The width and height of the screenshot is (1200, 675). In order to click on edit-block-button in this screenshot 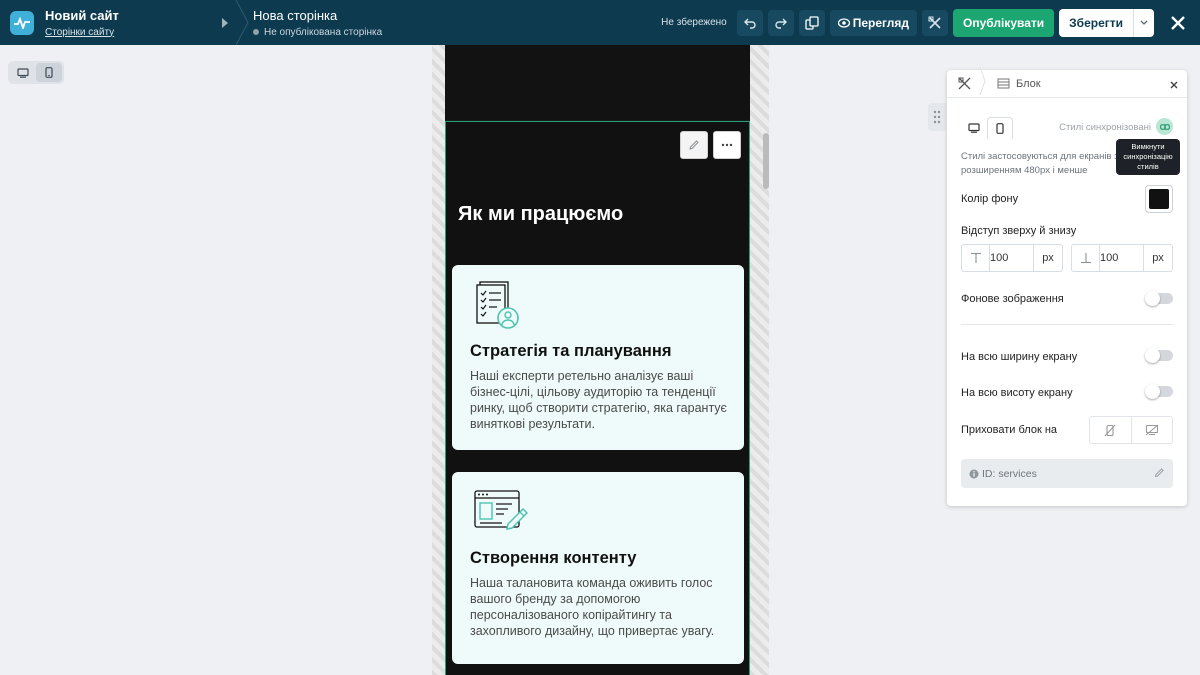, I will do `click(694, 145)`.